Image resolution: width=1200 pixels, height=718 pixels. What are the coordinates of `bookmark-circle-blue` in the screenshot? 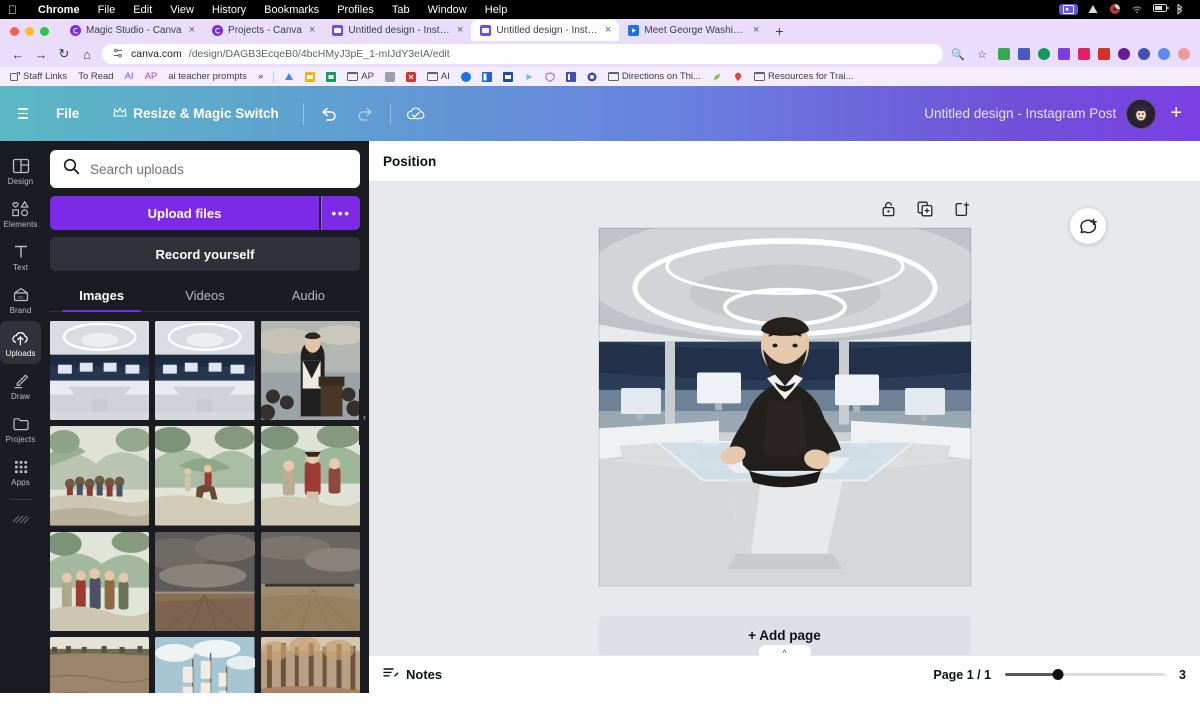 It's located at (466, 77).